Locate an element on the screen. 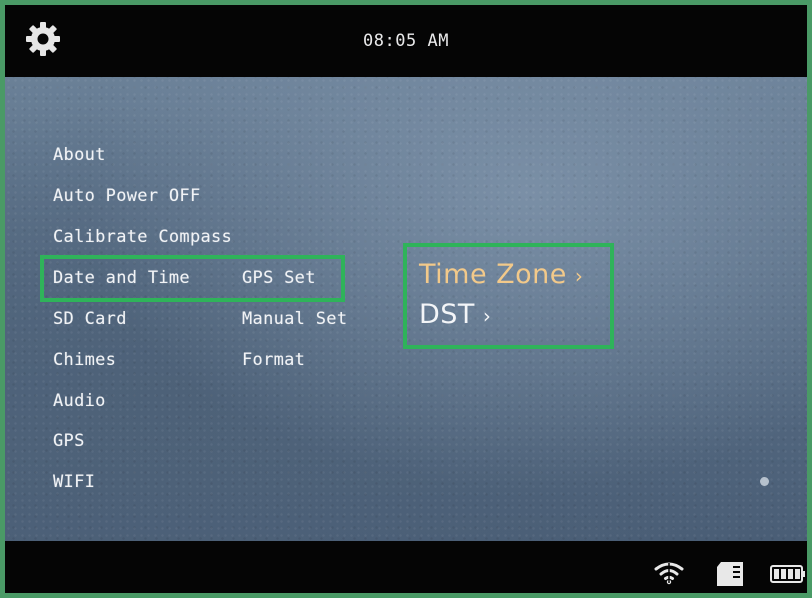 The height and width of the screenshot is (598, 812). sd-card-icon is located at coordinates (730, 574).